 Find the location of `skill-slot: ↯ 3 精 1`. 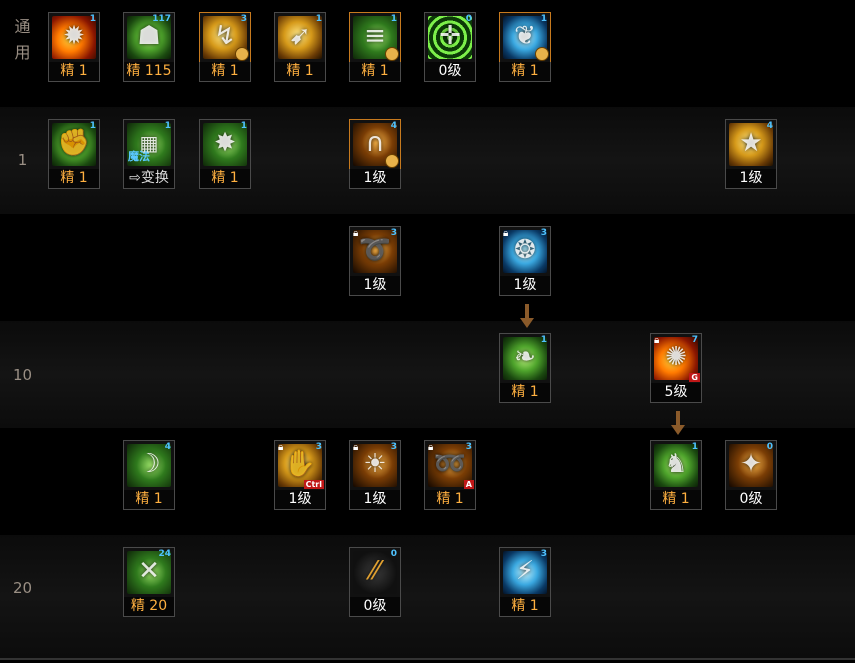

skill-slot: ↯ 3 精 1 is located at coordinates (225, 47).